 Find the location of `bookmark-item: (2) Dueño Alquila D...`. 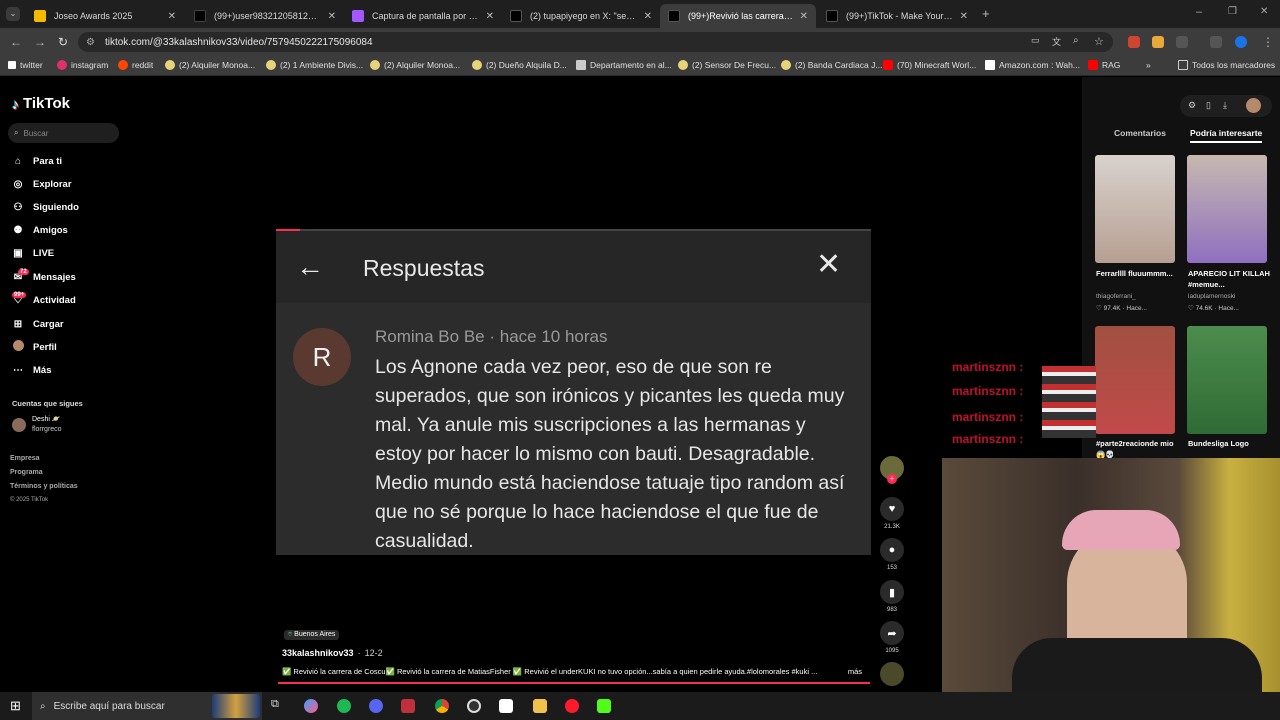

bookmark-item: (2) Dueño Alquila D... is located at coordinates (519, 65).